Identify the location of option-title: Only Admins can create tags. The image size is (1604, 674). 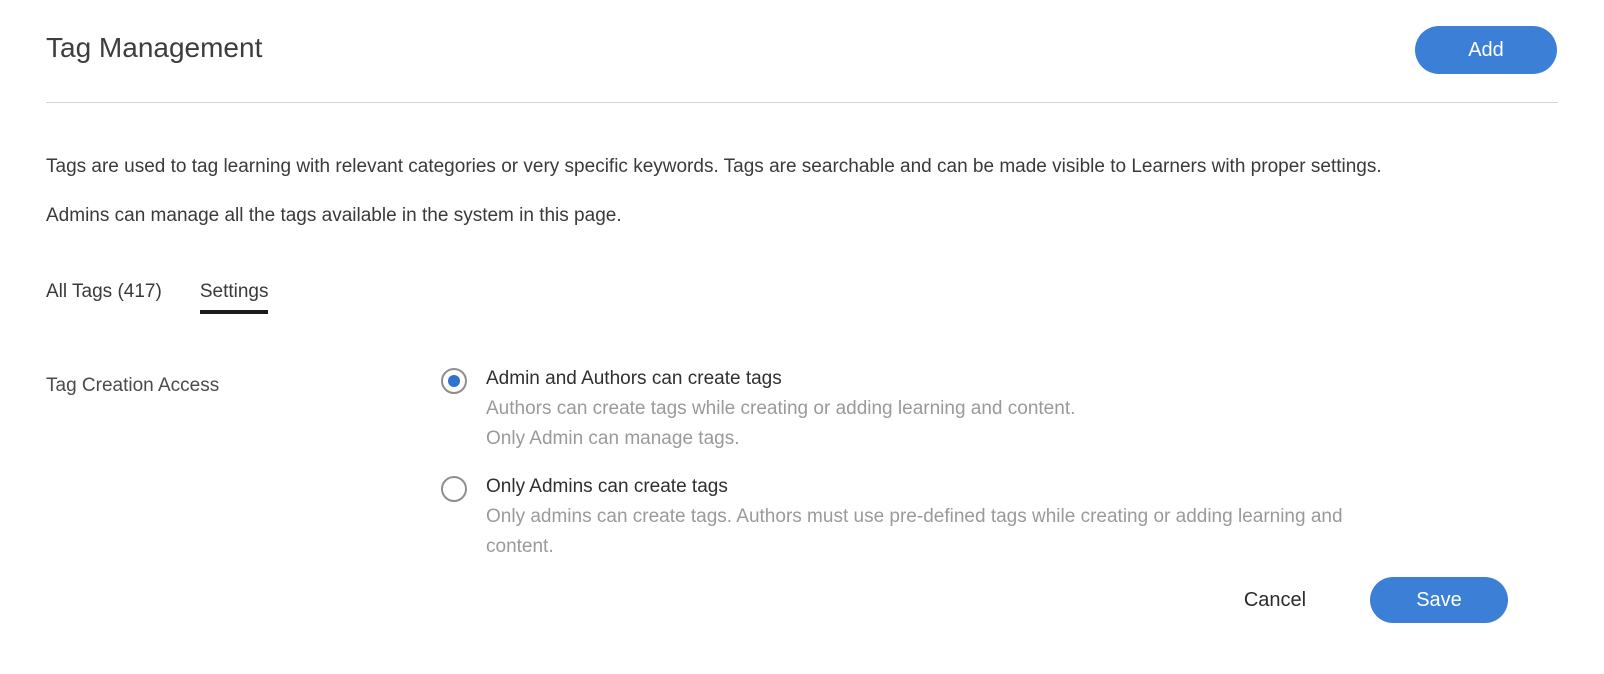
(607, 486).